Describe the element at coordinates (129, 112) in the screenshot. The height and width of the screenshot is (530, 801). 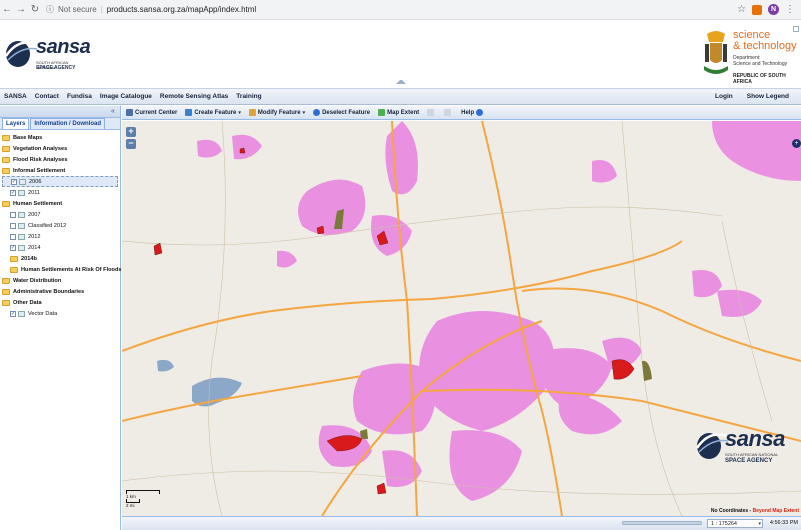
I see `center-icon` at that location.